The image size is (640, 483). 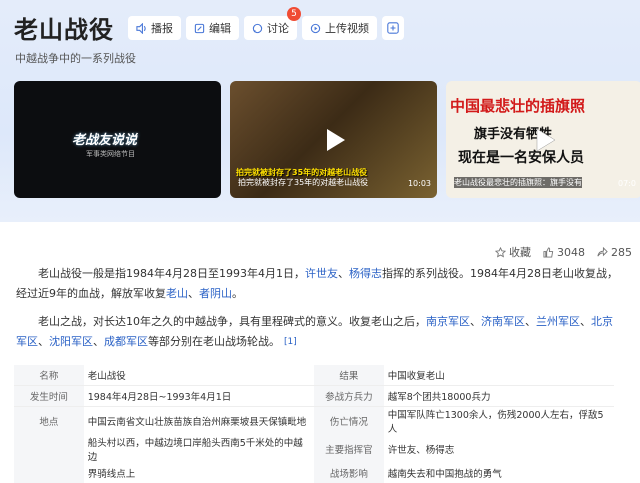 What do you see at coordinates (518, 182) in the screenshot?
I see `video-caption: 老山战役最悲壮的插旗照：旗手没有` at bounding box center [518, 182].